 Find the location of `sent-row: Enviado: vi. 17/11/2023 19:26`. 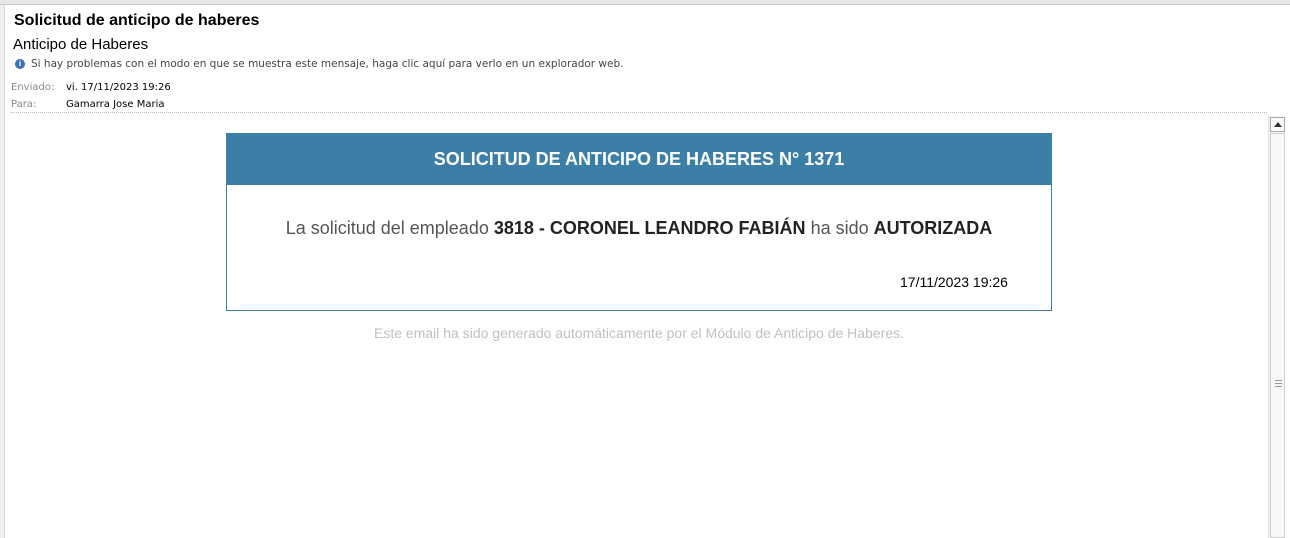

sent-row: Enviado: vi. 17/11/2023 19:26 is located at coordinates (91, 87).